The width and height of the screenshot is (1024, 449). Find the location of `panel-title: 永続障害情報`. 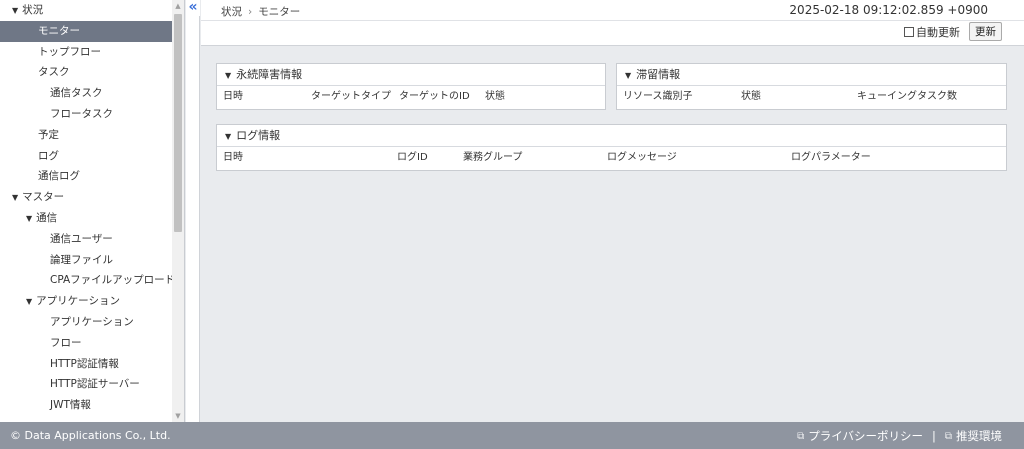

panel-title: 永続障害情報 is located at coordinates (269, 74).